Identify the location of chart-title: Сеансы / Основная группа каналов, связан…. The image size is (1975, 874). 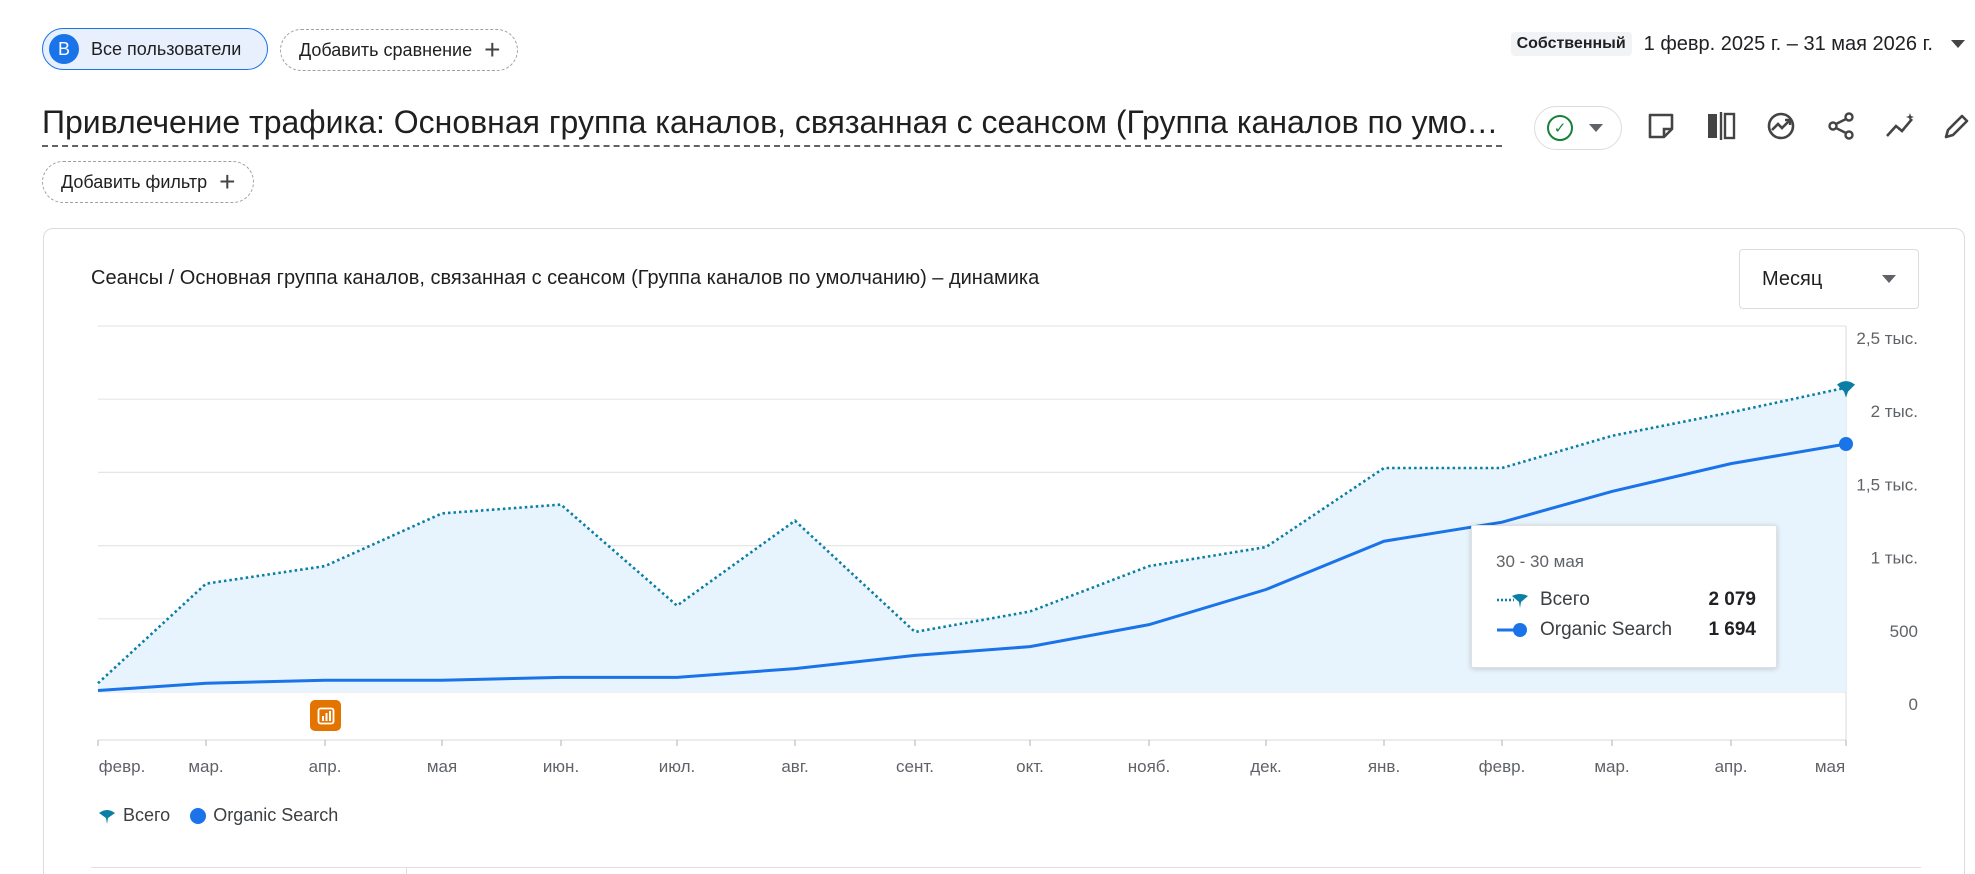
(565, 278).